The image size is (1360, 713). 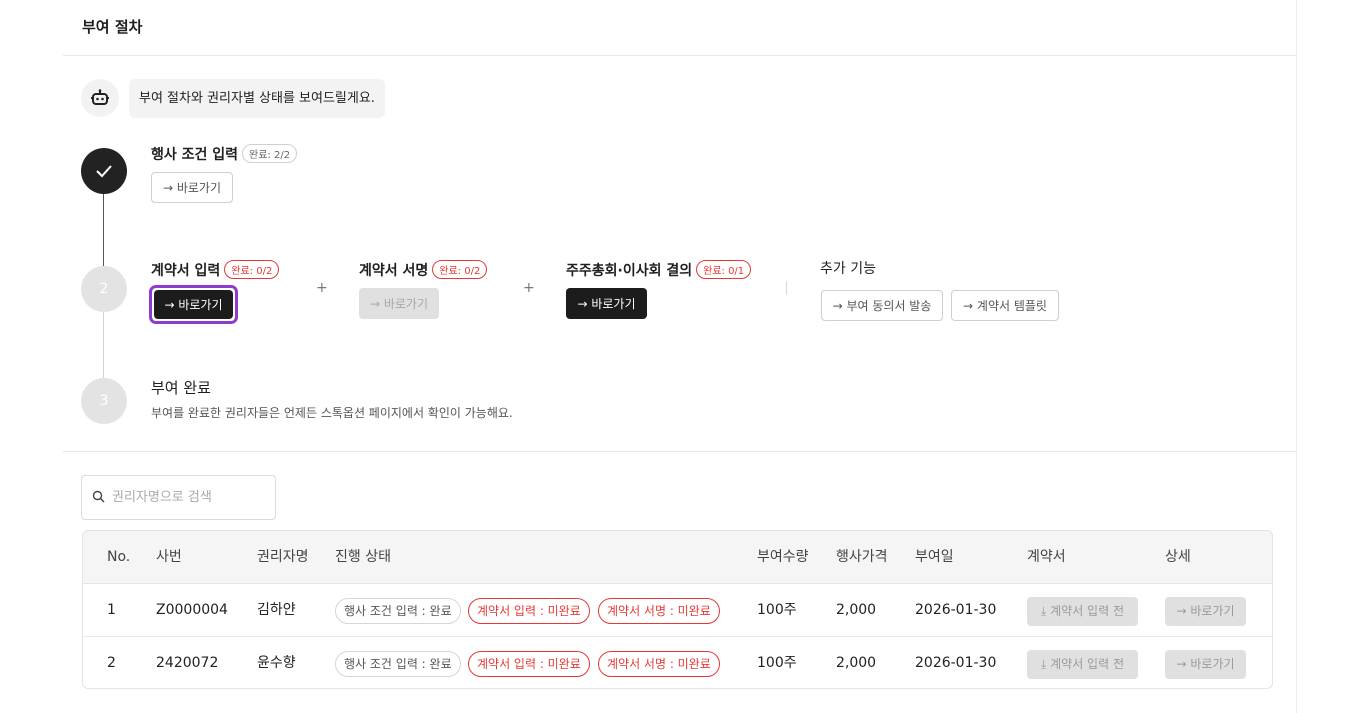 What do you see at coordinates (1178, 557) in the screenshot?
I see `col-detail: 상세` at bounding box center [1178, 557].